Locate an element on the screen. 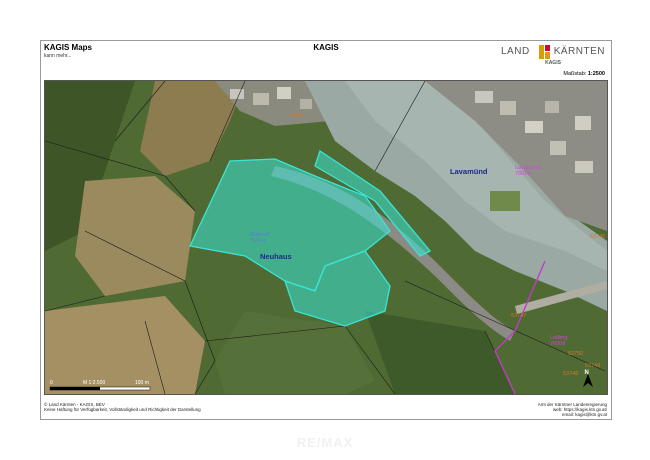  scalebar-end: 100 m is located at coordinates (142, 383).